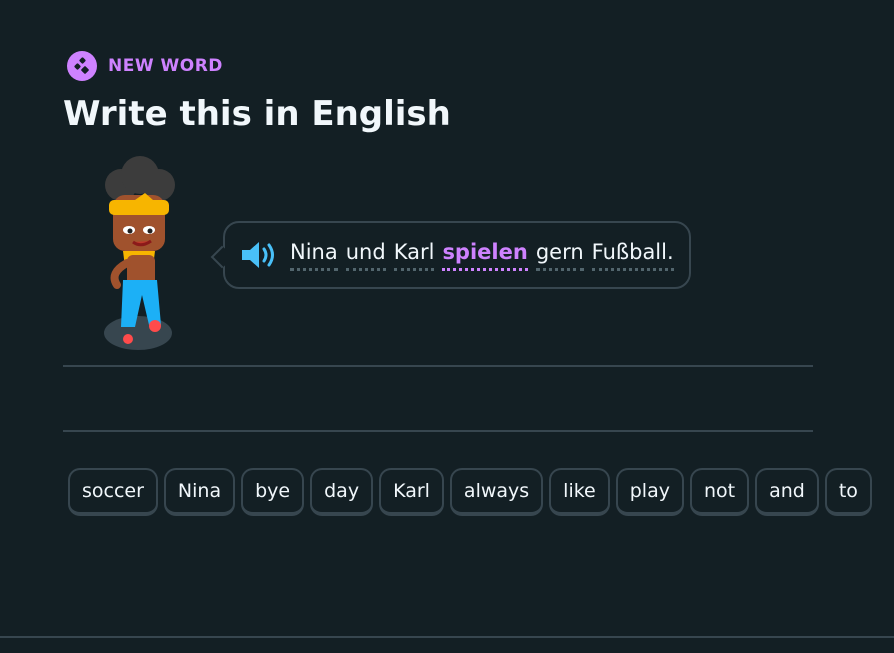 The image size is (894, 653). I want to click on word-chip: always, so click(496, 492).